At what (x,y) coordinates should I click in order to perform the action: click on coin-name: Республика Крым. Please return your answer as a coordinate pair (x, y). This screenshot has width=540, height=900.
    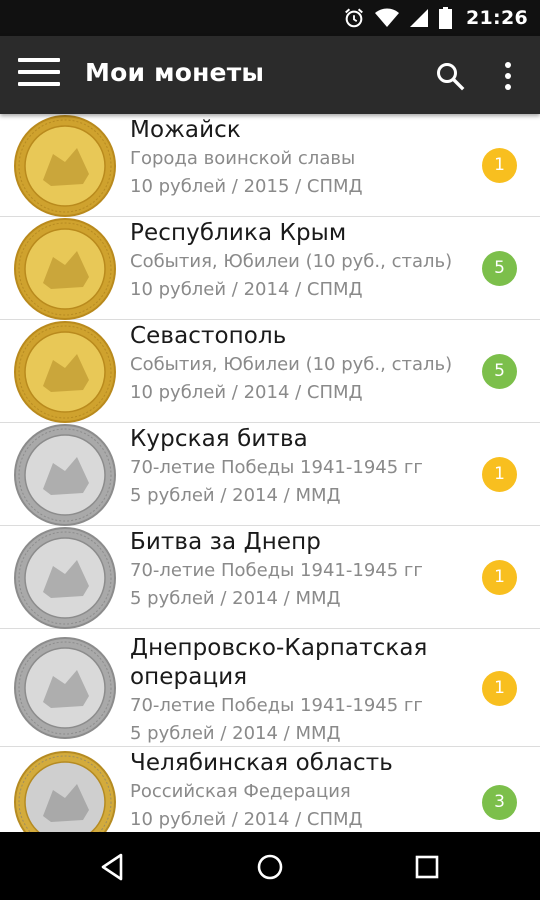
    Looking at the image, I should click on (238, 233).